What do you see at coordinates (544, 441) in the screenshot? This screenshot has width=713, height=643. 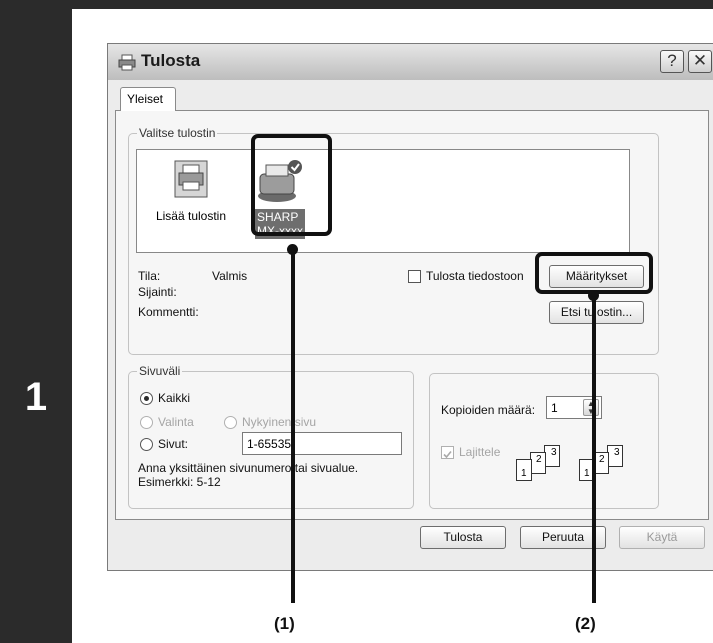 I see `copies-group` at bounding box center [544, 441].